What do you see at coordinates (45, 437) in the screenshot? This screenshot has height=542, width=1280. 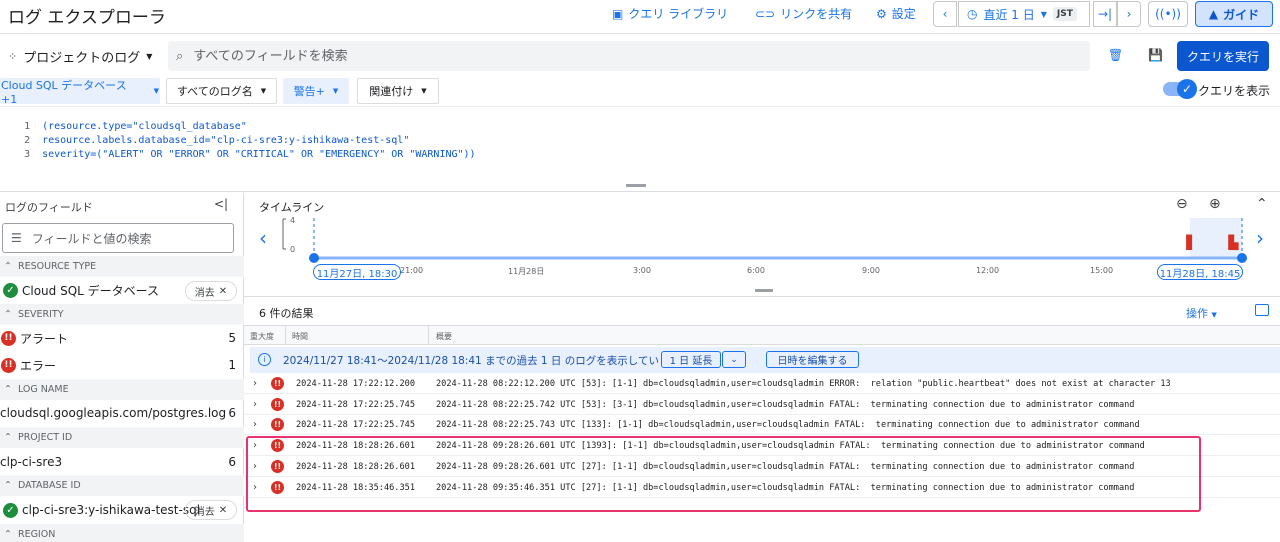 I see `section-label: PROJECT ID` at bounding box center [45, 437].